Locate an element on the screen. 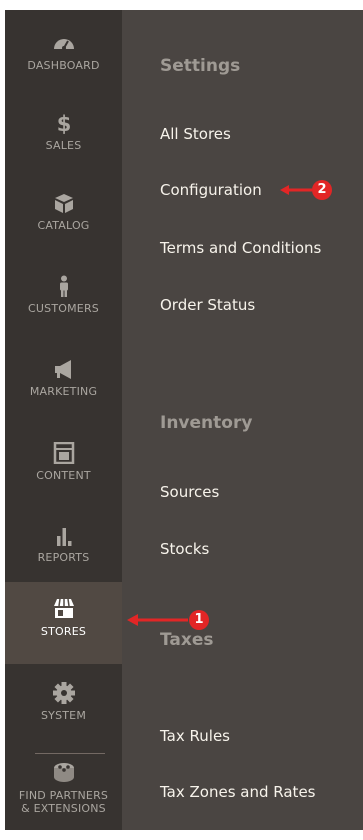  sidebar-item-label: CUSTOMERS is located at coordinates (63, 308).